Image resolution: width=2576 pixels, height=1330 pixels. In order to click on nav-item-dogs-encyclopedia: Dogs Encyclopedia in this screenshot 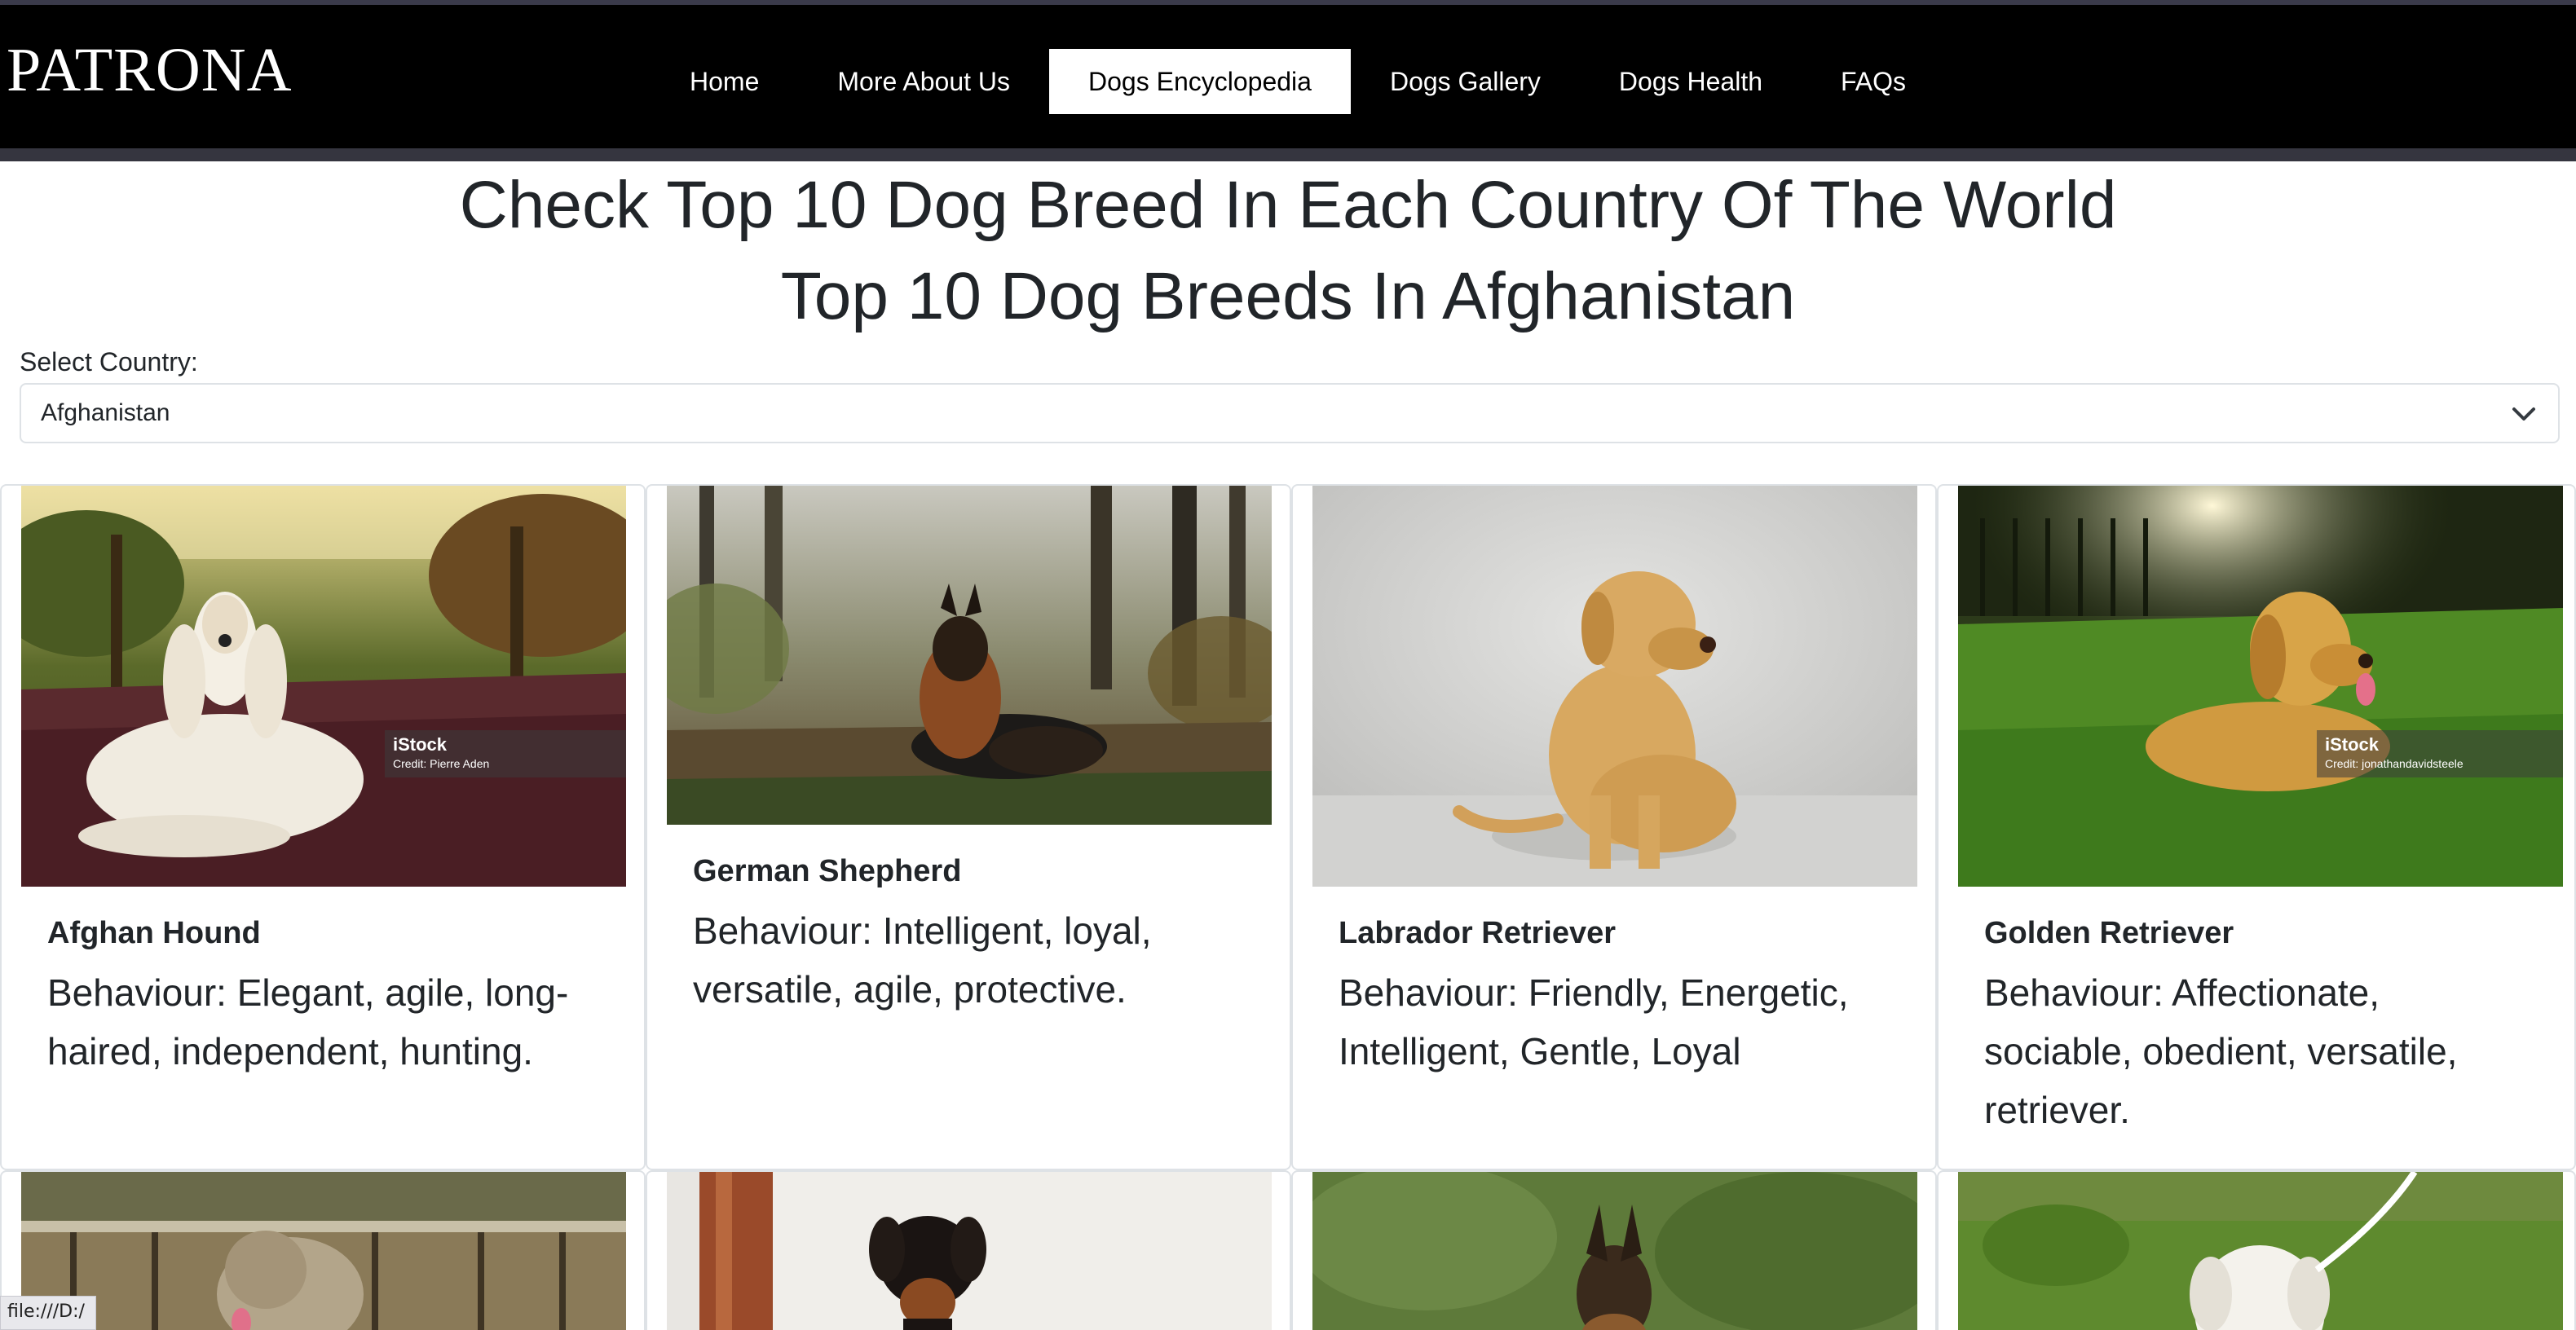, I will do `click(1200, 81)`.